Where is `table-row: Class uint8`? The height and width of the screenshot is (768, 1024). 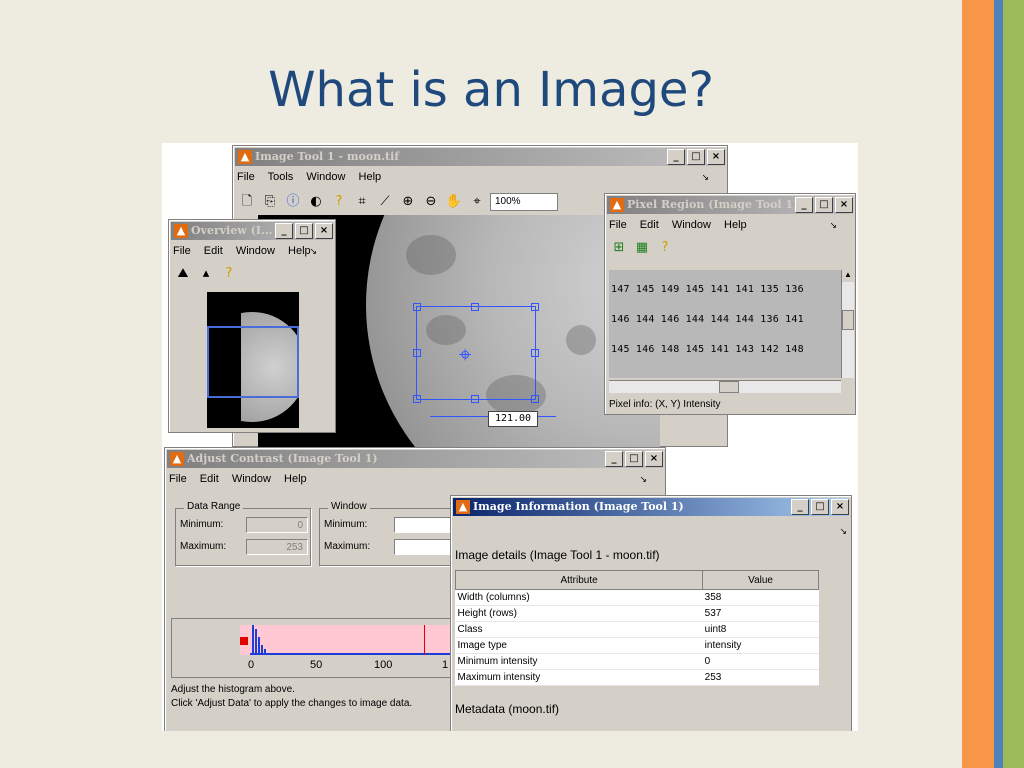
table-row: Class uint8 is located at coordinates (637, 629).